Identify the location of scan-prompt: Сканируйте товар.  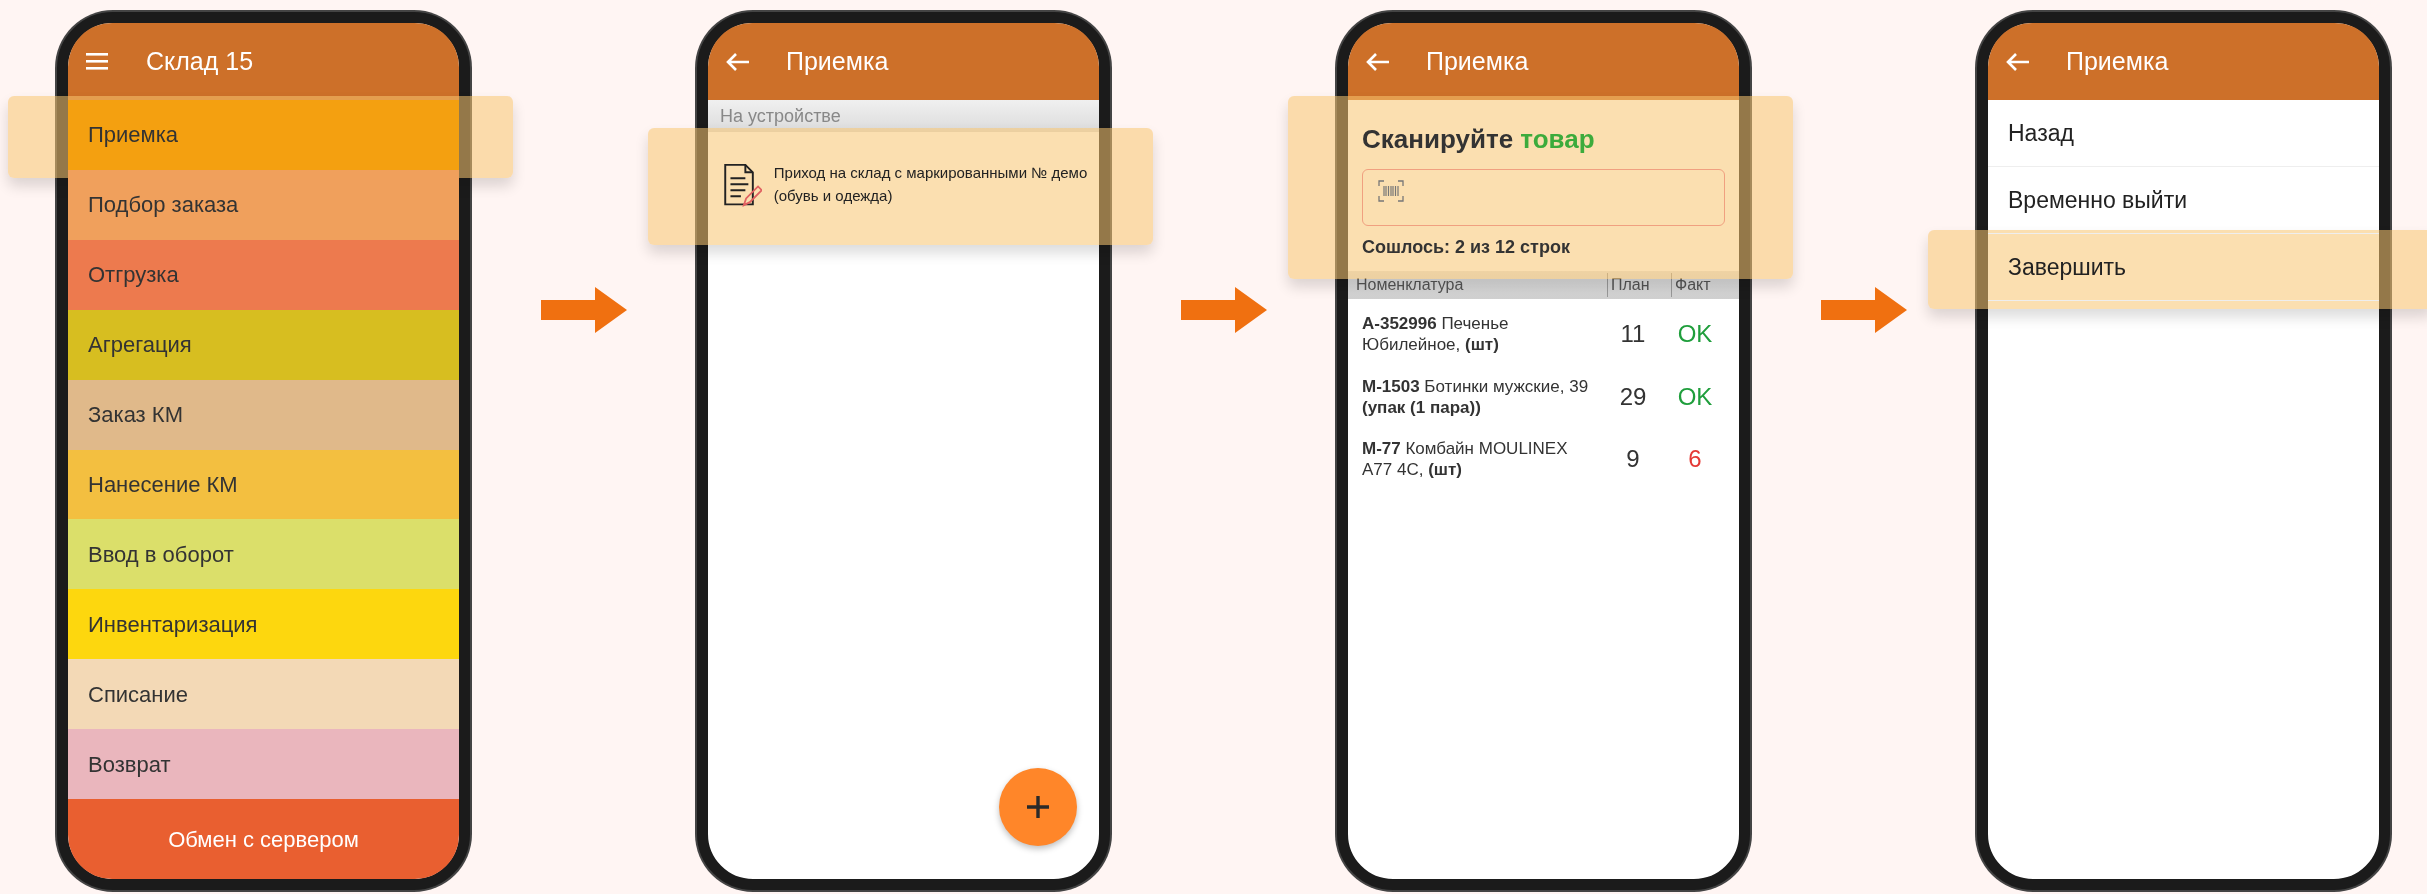
(1479, 139).